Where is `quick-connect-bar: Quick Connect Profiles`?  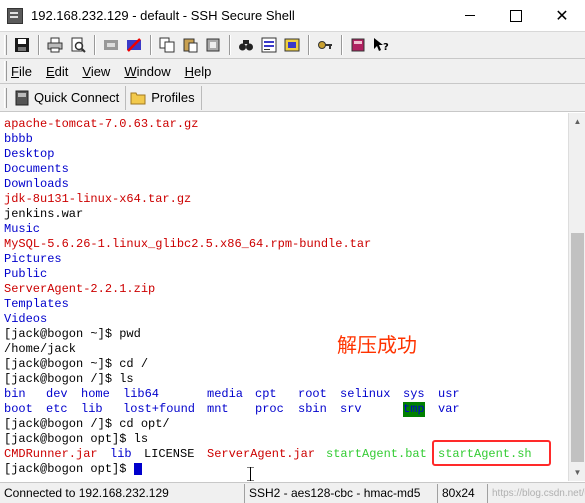 quick-connect-bar: Quick Connect Profiles is located at coordinates (292, 98).